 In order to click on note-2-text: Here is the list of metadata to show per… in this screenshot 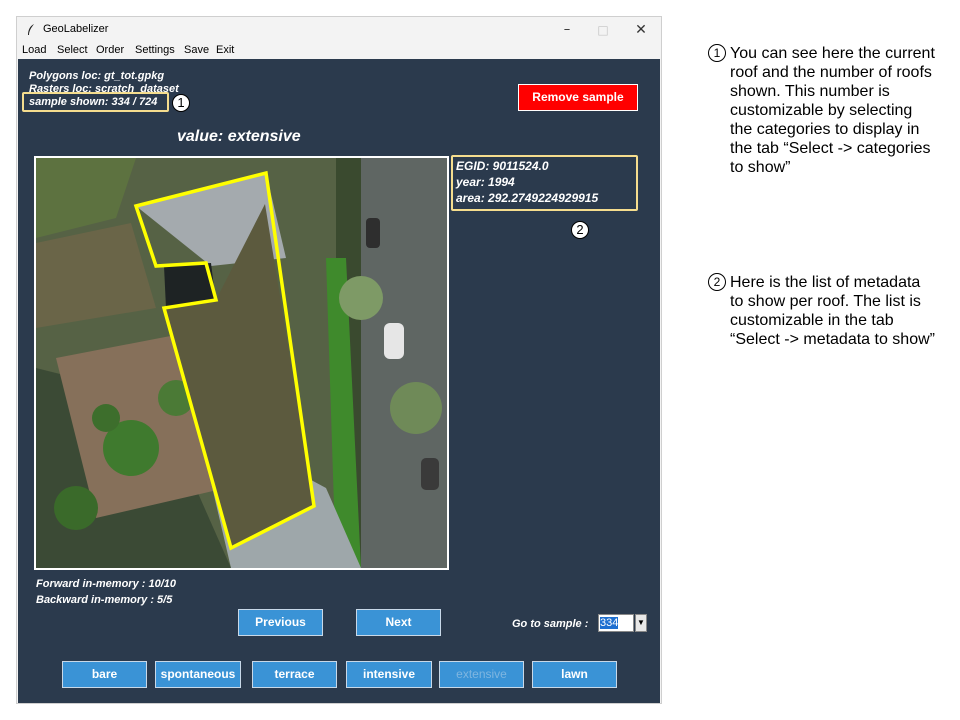, I will do `click(832, 311)`.